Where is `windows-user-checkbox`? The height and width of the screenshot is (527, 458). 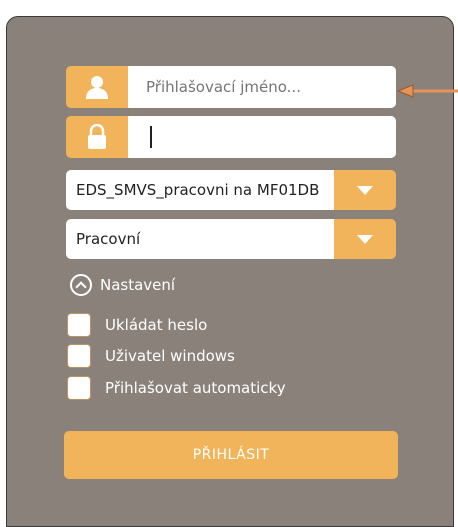 windows-user-checkbox is located at coordinates (79, 356).